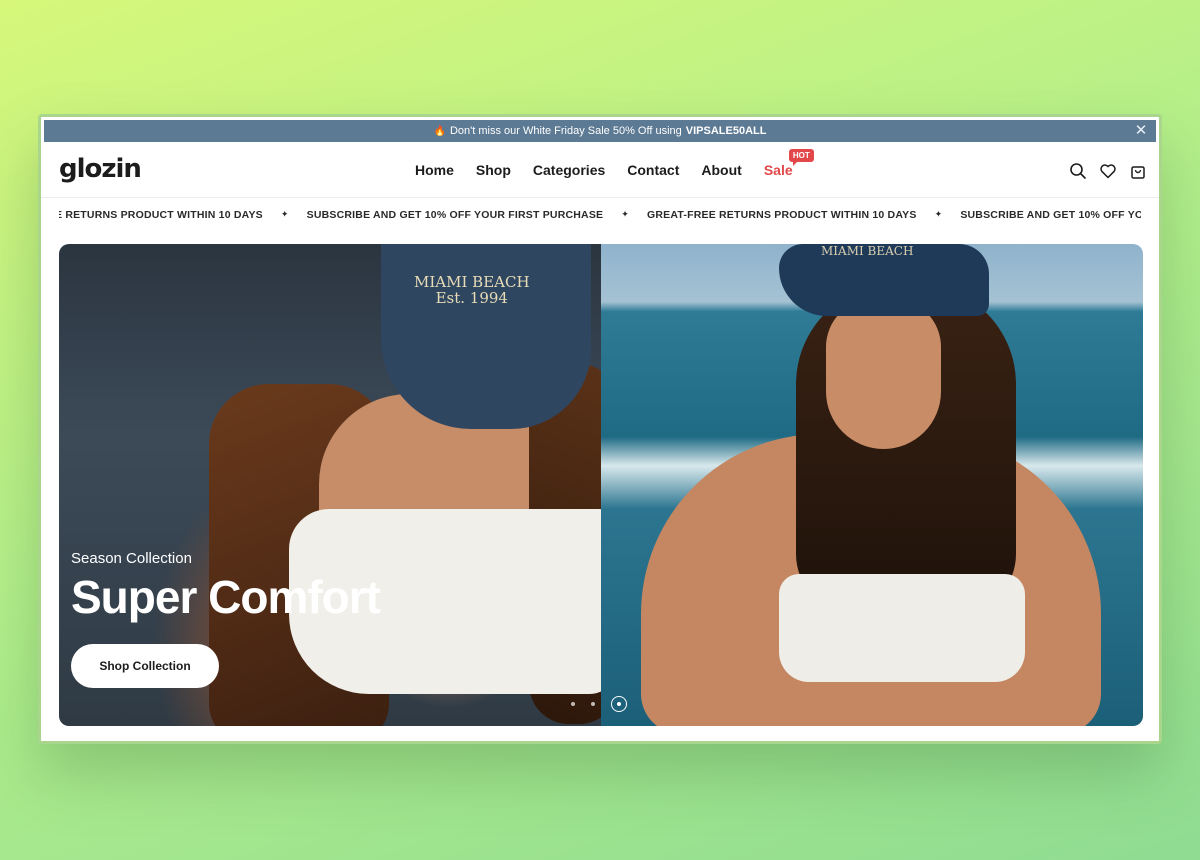 The height and width of the screenshot is (860, 1200). I want to click on hero-caption: Season Collection Super Comfort, so click(226, 586).